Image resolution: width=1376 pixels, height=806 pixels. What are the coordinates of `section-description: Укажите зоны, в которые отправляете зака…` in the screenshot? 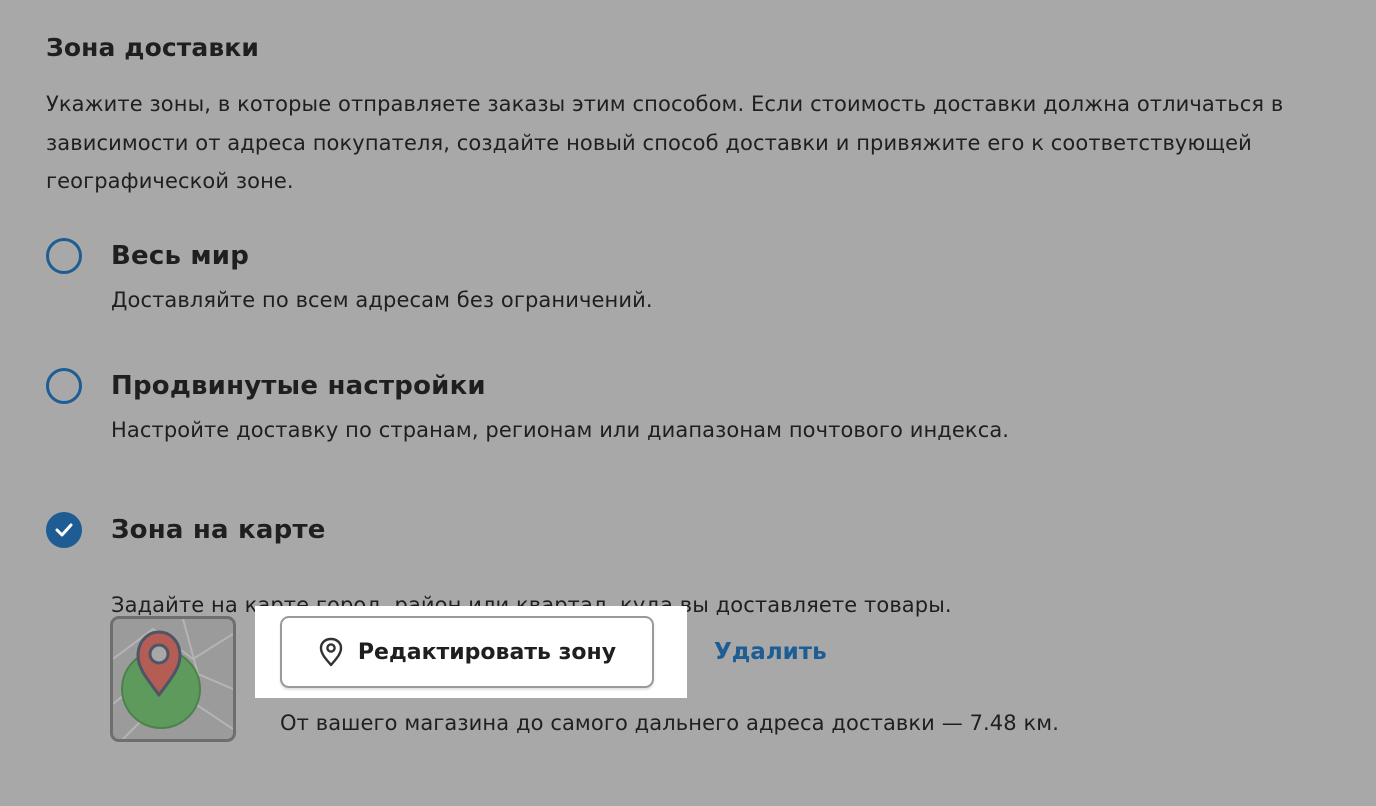 It's located at (665, 142).